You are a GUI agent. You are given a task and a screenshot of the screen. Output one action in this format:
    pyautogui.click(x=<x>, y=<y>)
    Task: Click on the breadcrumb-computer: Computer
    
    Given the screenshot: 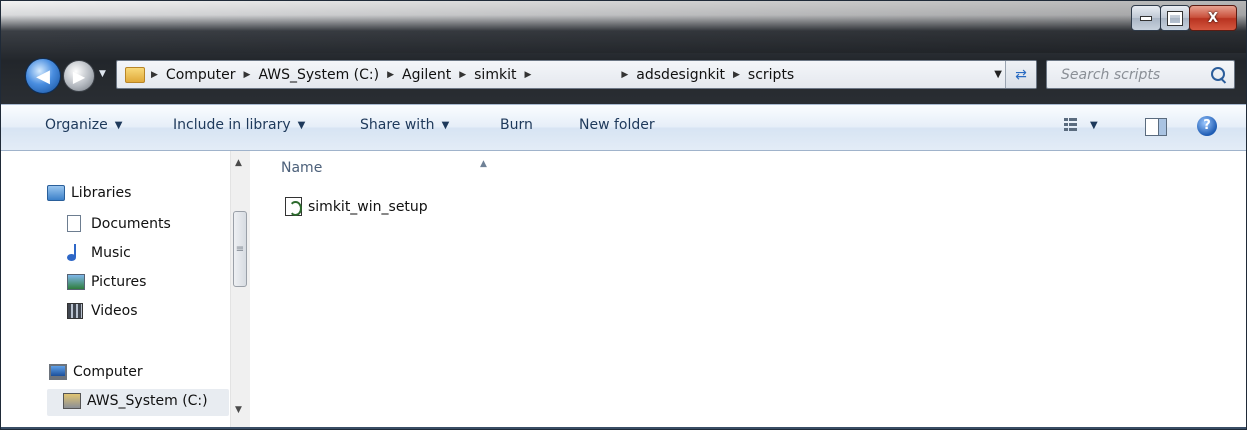 What is the action you would take?
    pyautogui.click(x=201, y=75)
    